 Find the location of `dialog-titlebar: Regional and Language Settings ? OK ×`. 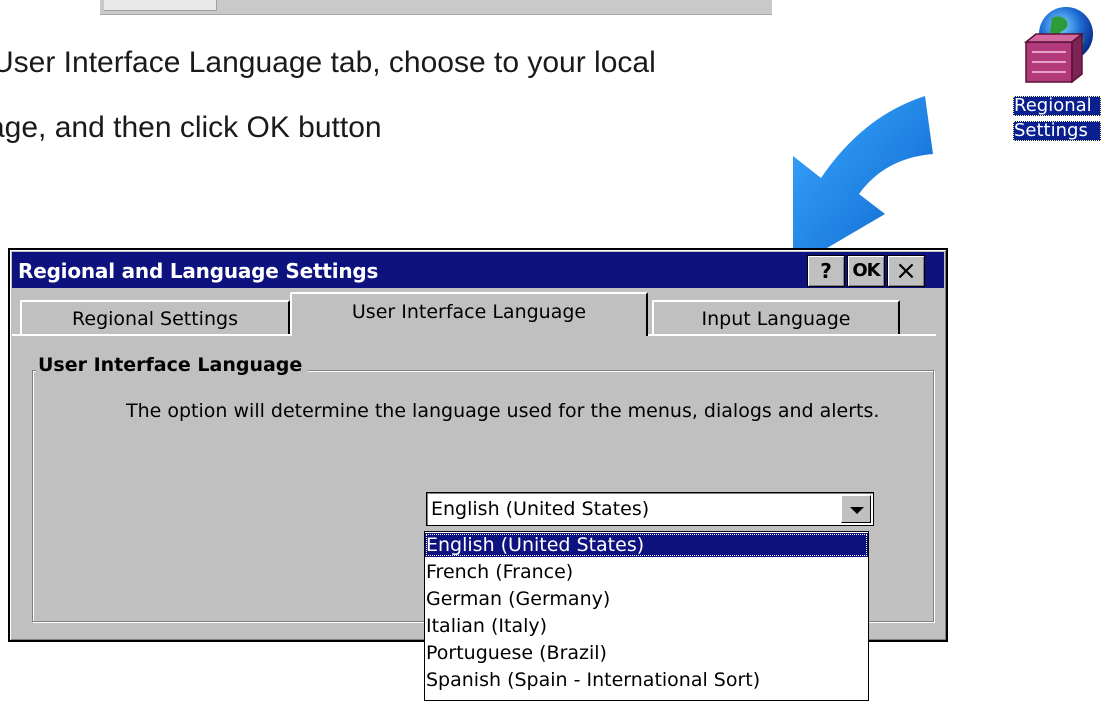

dialog-titlebar: Regional and Language Settings ? OK × is located at coordinates (478, 270).